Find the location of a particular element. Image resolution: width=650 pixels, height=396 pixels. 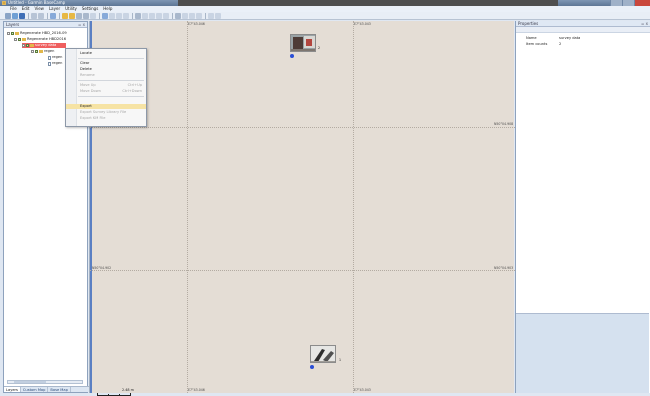

photo-marker: 2 is located at coordinates (310, 46).